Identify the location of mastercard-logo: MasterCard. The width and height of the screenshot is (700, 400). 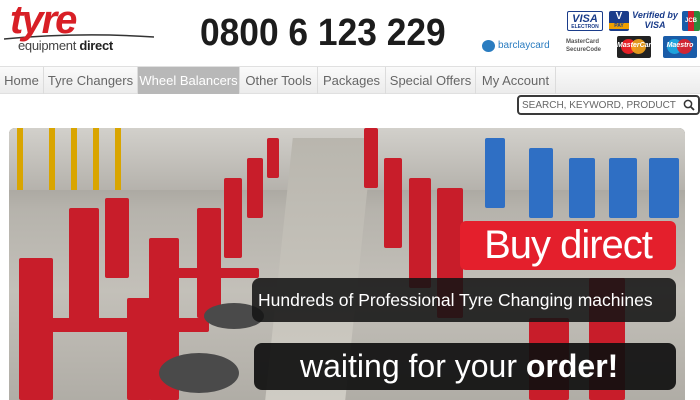
(634, 47).